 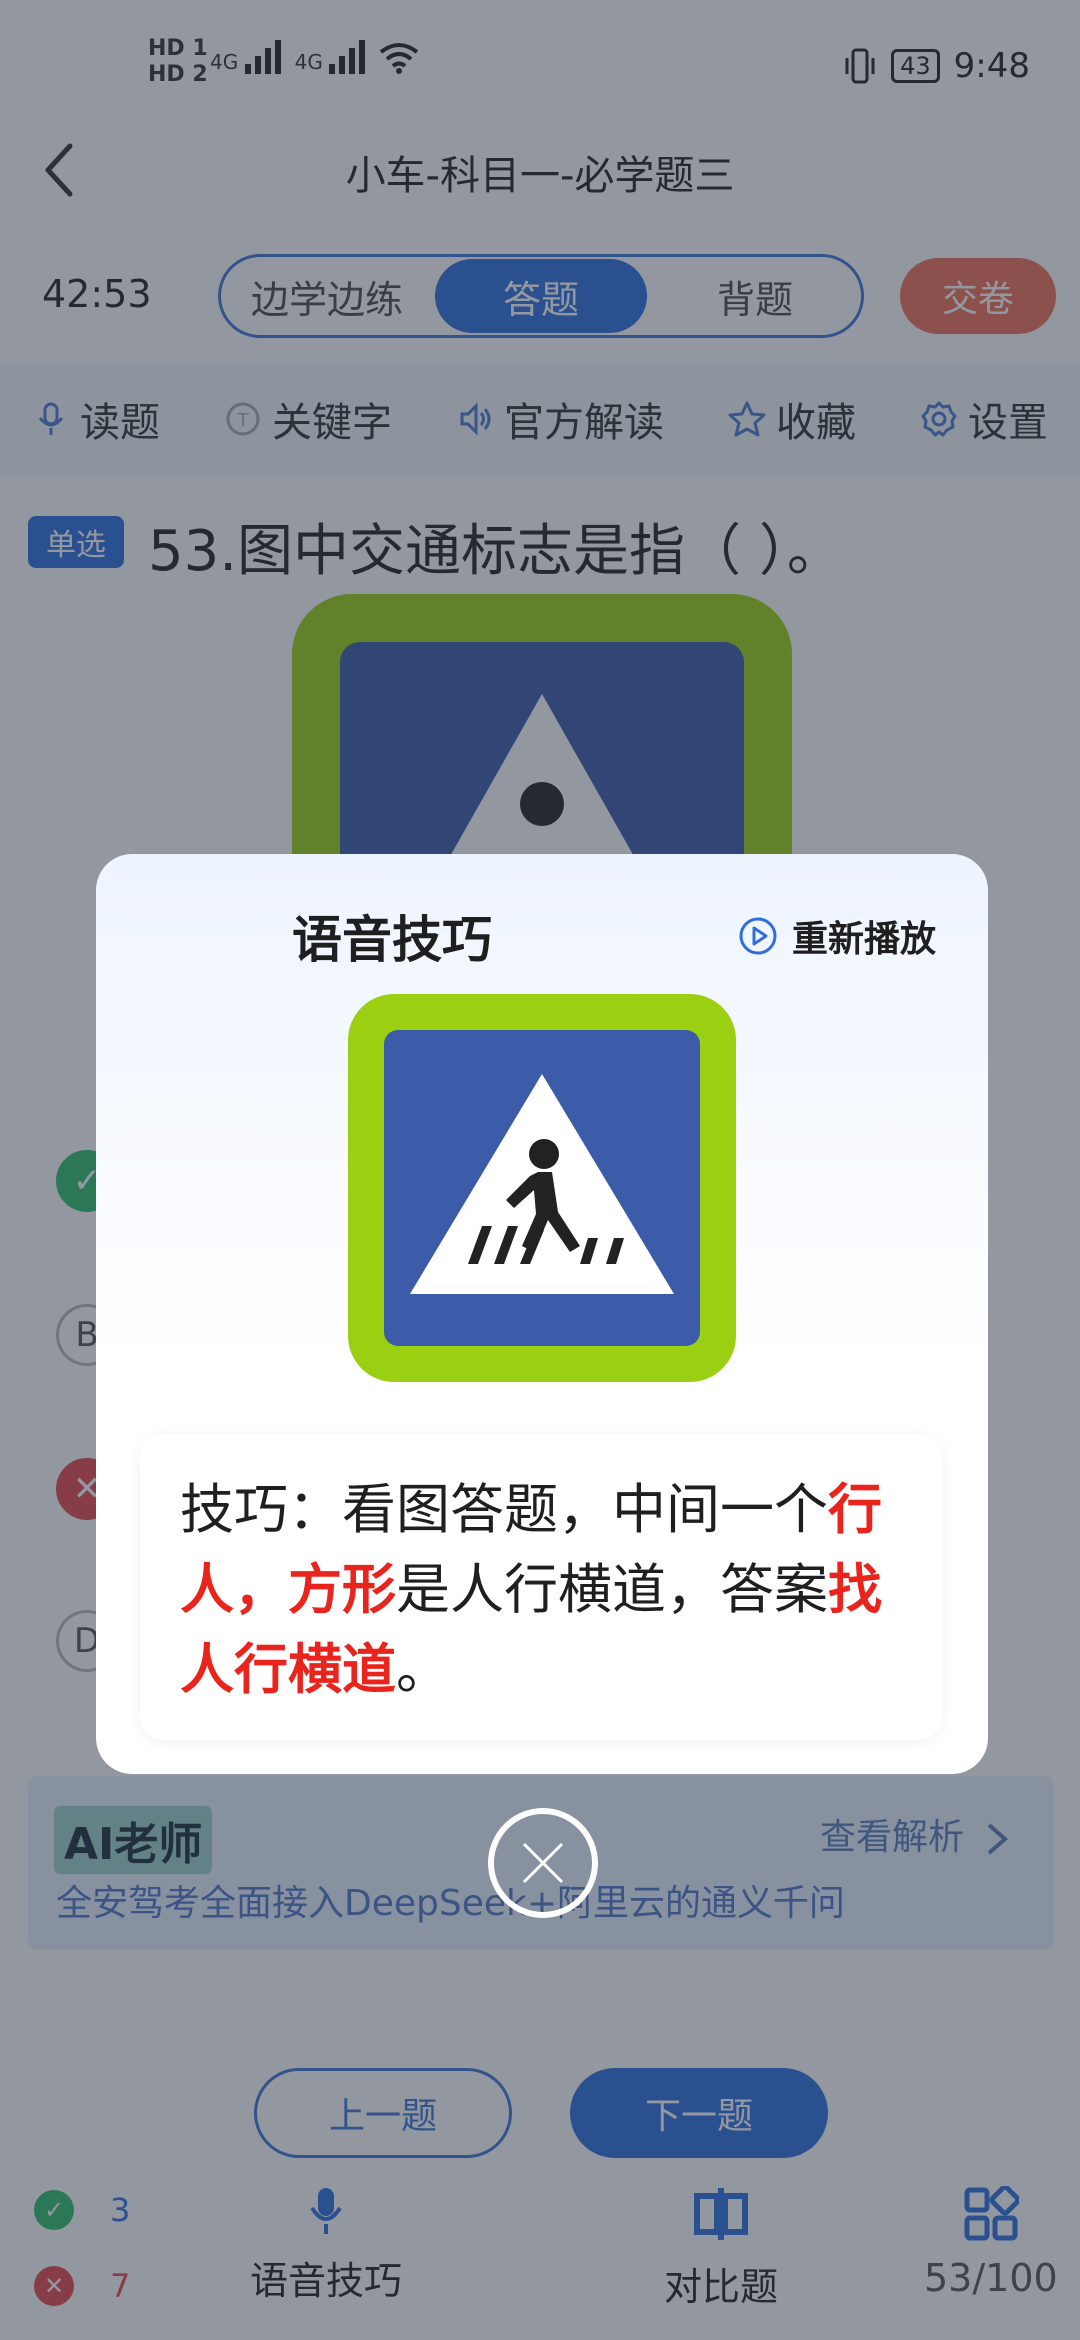 What do you see at coordinates (542, 1188) in the screenshot?
I see `crosswalk-sign-image` at bounding box center [542, 1188].